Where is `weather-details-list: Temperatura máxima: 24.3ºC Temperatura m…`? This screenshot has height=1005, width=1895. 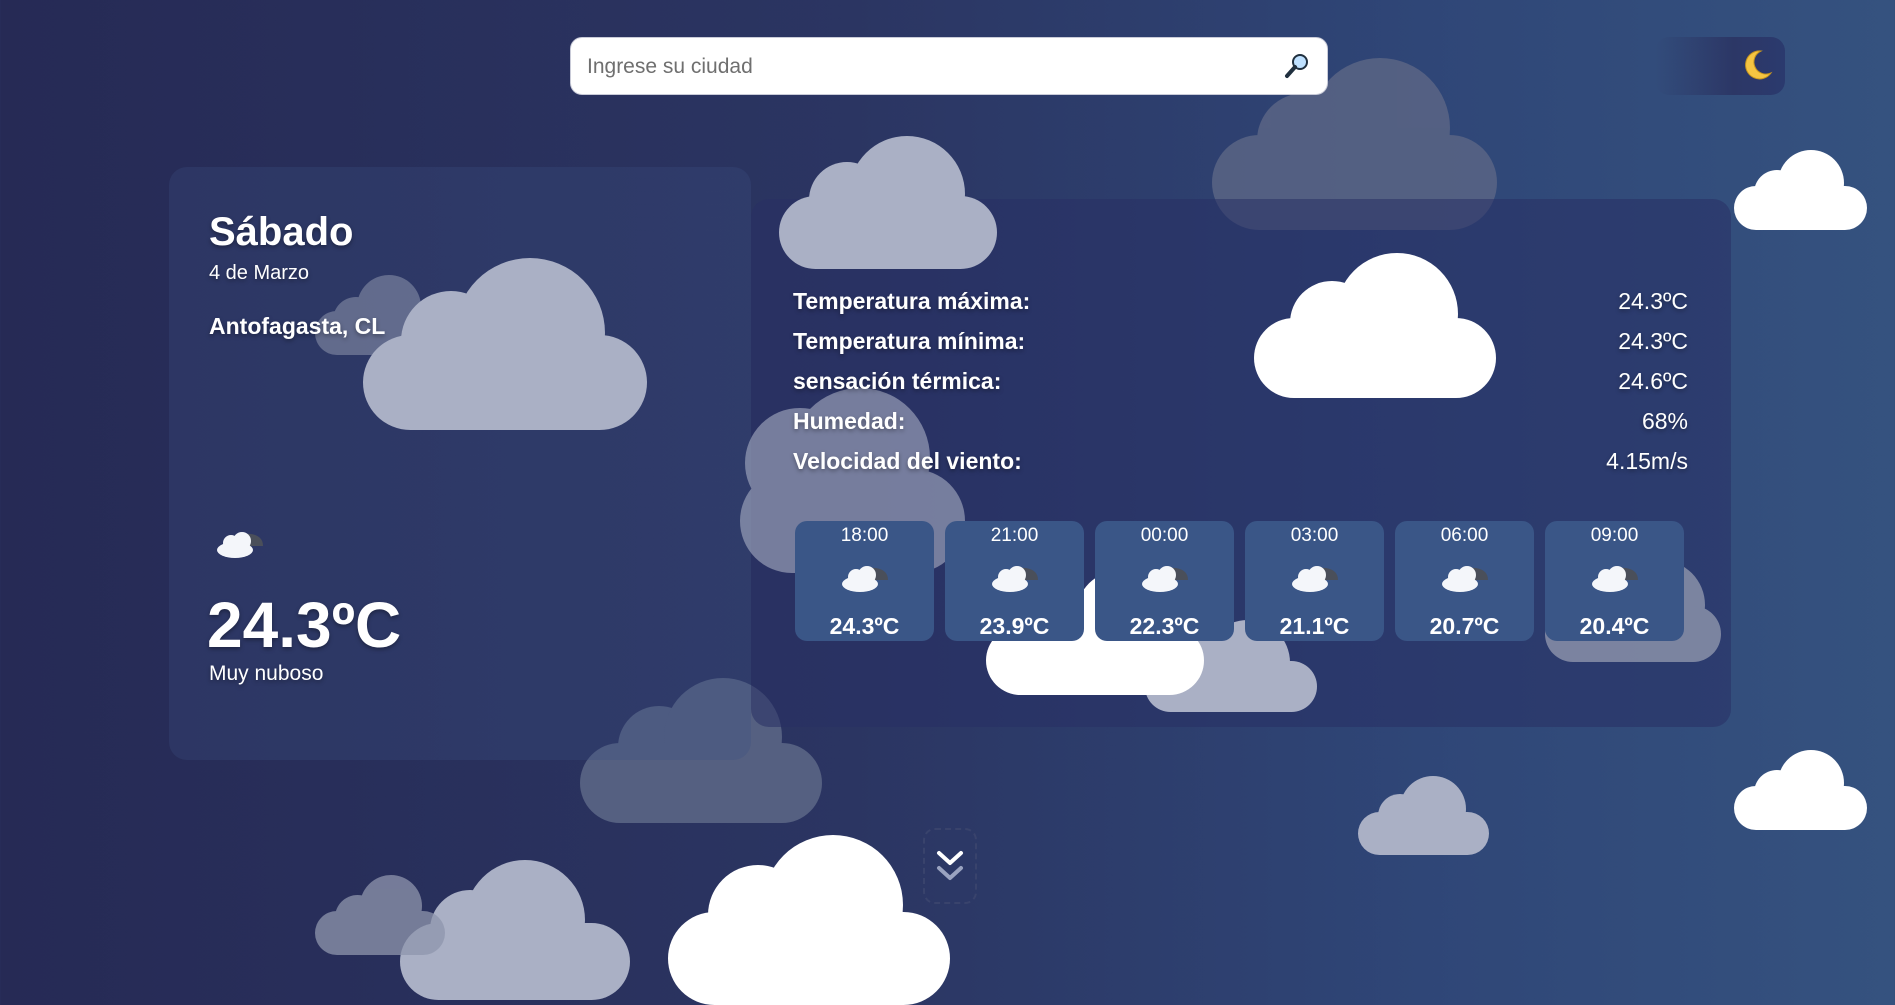 weather-details-list: Temperatura máxima: 24.3ºC Temperatura m… is located at coordinates (1240, 381).